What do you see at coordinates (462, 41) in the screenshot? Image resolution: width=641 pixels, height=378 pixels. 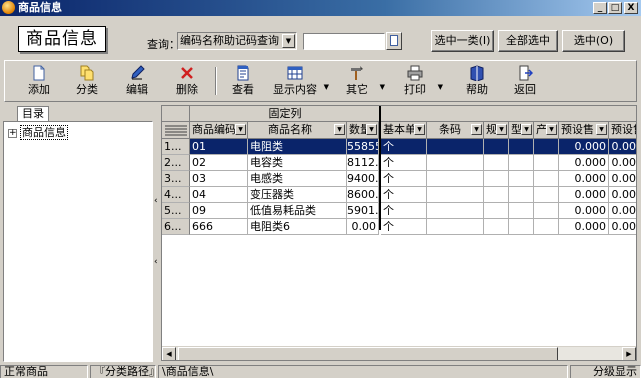 I see `select-category-button: 选中一类(I)` at bounding box center [462, 41].